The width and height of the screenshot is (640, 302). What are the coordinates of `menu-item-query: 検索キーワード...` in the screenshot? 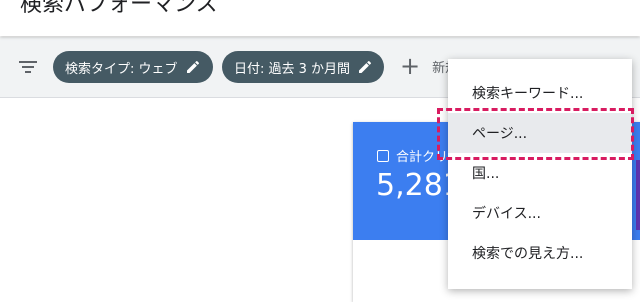 It's located at (540, 93).